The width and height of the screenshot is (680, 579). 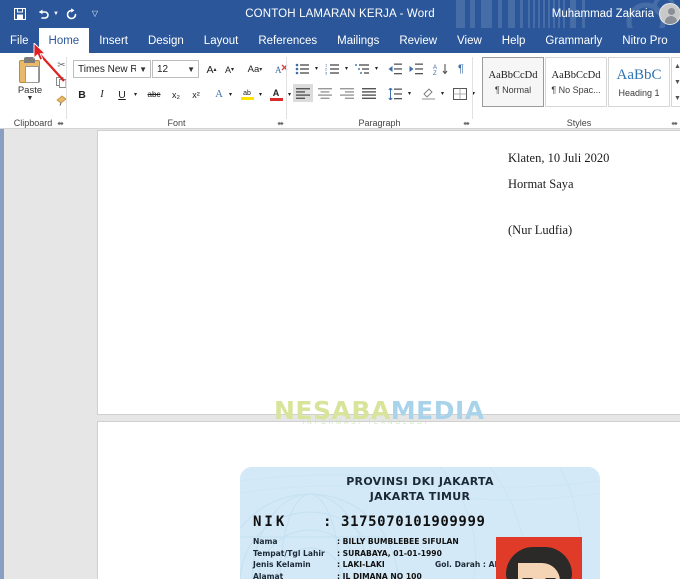 I want to click on shading-button, so click(x=428, y=93).